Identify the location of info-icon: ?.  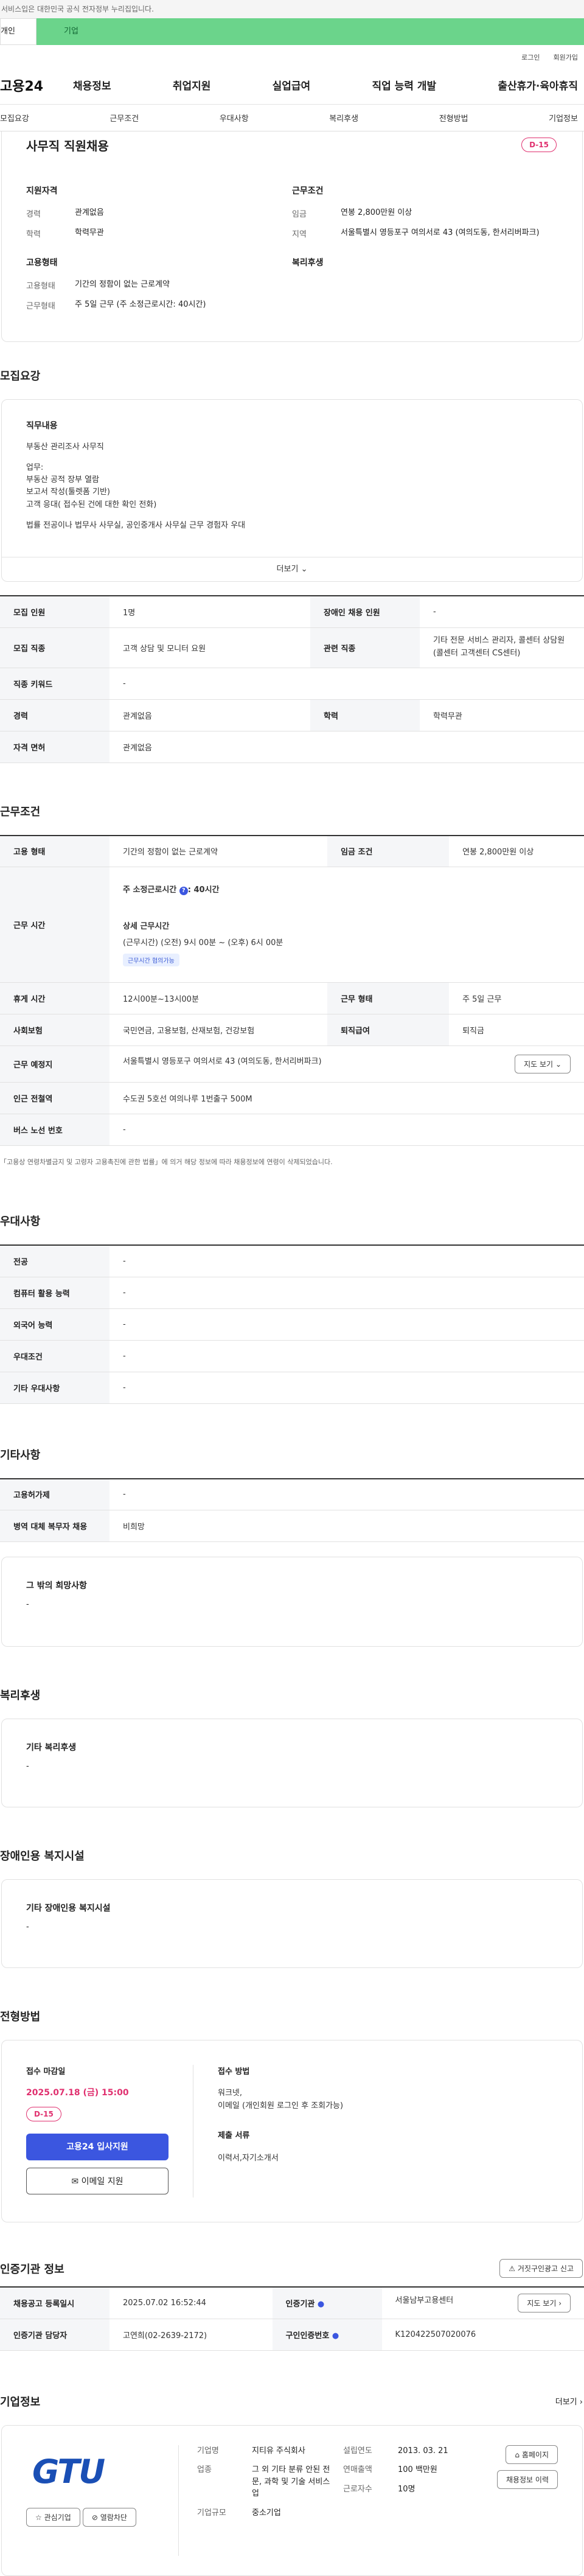
(183, 891).